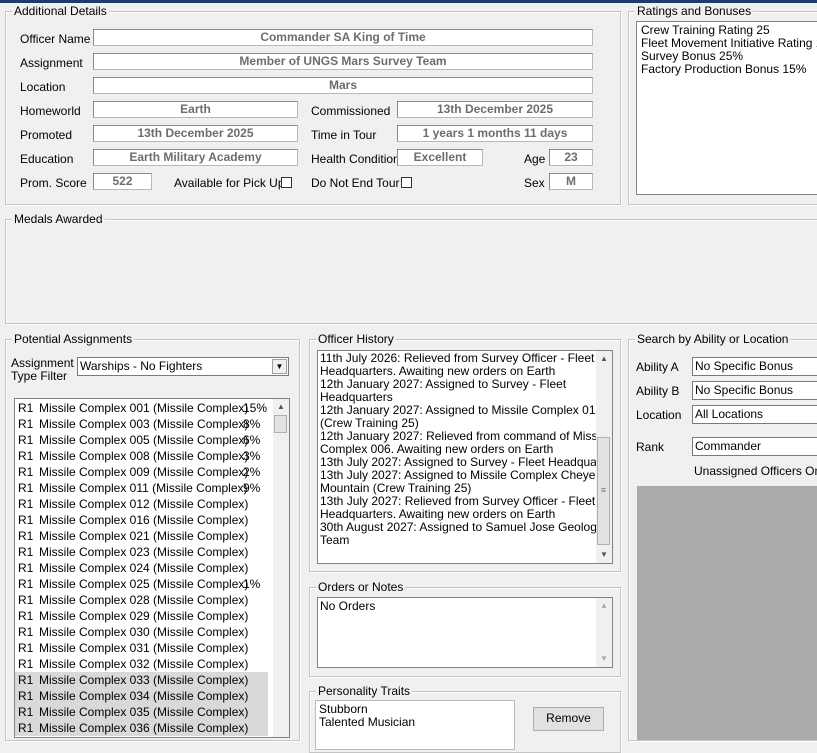 Image resolution: width=817 pixels, height=753 pixels. I want to click on assignment-row: R1 Missile Complex 016 (Missile Complex), so click(141, 520).